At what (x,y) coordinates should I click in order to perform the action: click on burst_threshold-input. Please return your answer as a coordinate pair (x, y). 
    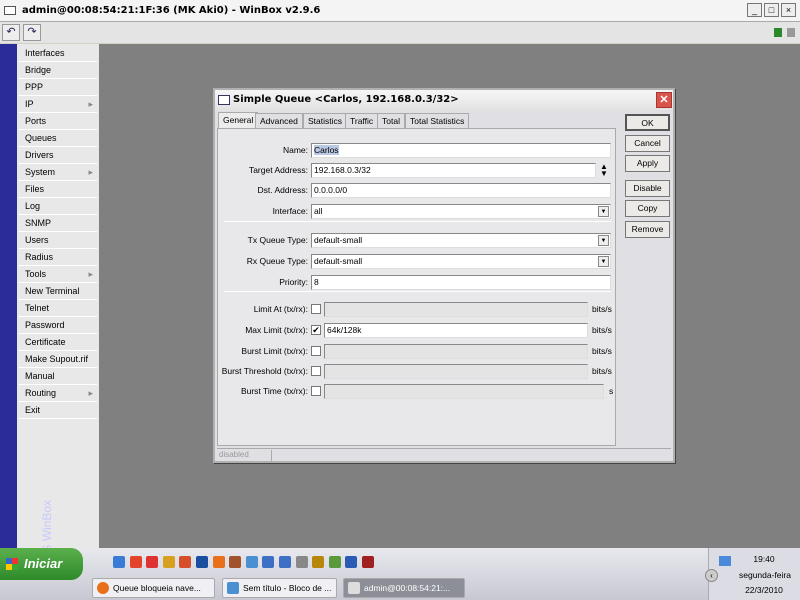
    Looking at the image, I should click on (456, 371).